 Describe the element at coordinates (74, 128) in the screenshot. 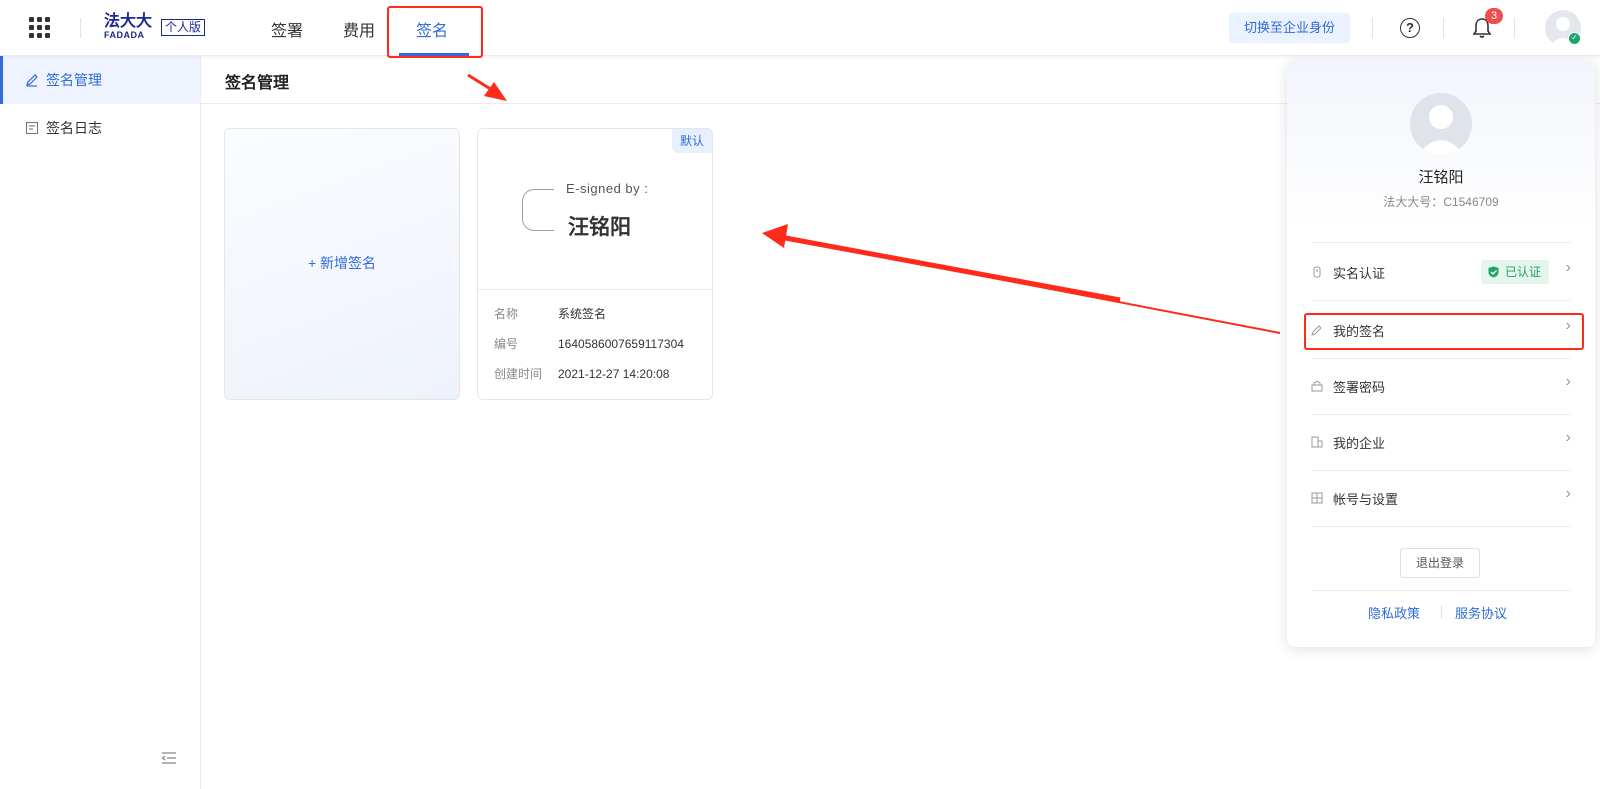

I see `sidebar-item-label: 签名日志` at that location.